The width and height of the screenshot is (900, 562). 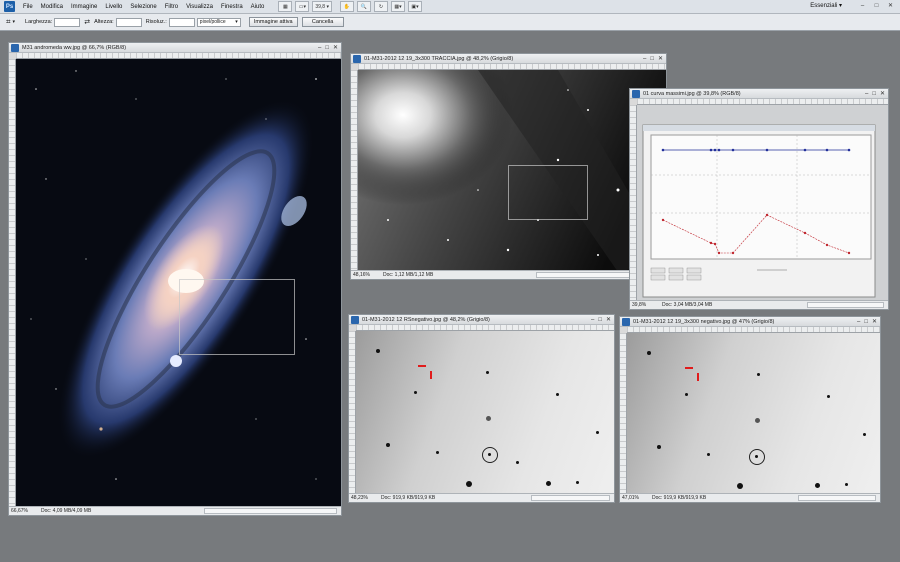 I want to click on document-size: Doc: 1,12 MB/1,12 MB, so click(x=408, y=275).